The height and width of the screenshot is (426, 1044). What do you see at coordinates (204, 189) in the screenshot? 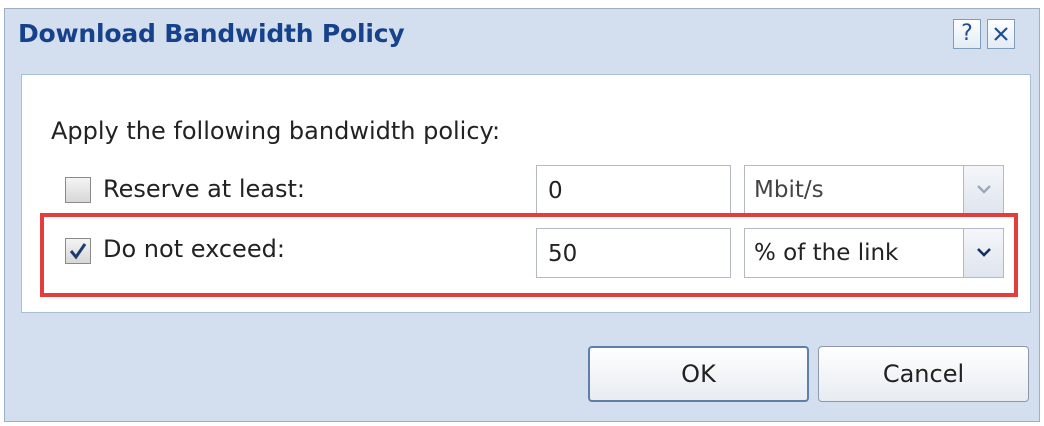
I see `reserve-label: Reserve at least:` at bounding box center [204, 189].